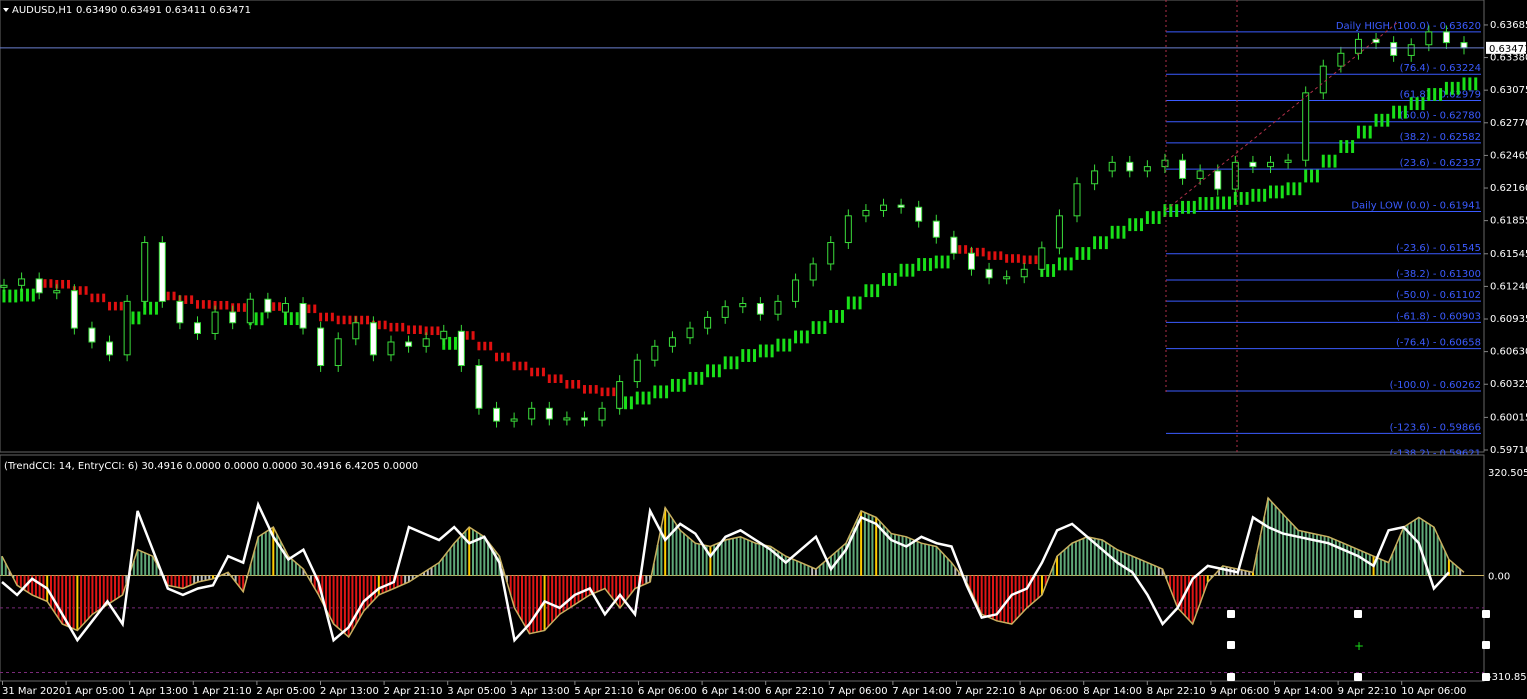  What do you see at coordinates (1049, 691) in the screenshot?
I see `time-tick-label: 8 Apr 06:00` at bounding box center [1049, 691].